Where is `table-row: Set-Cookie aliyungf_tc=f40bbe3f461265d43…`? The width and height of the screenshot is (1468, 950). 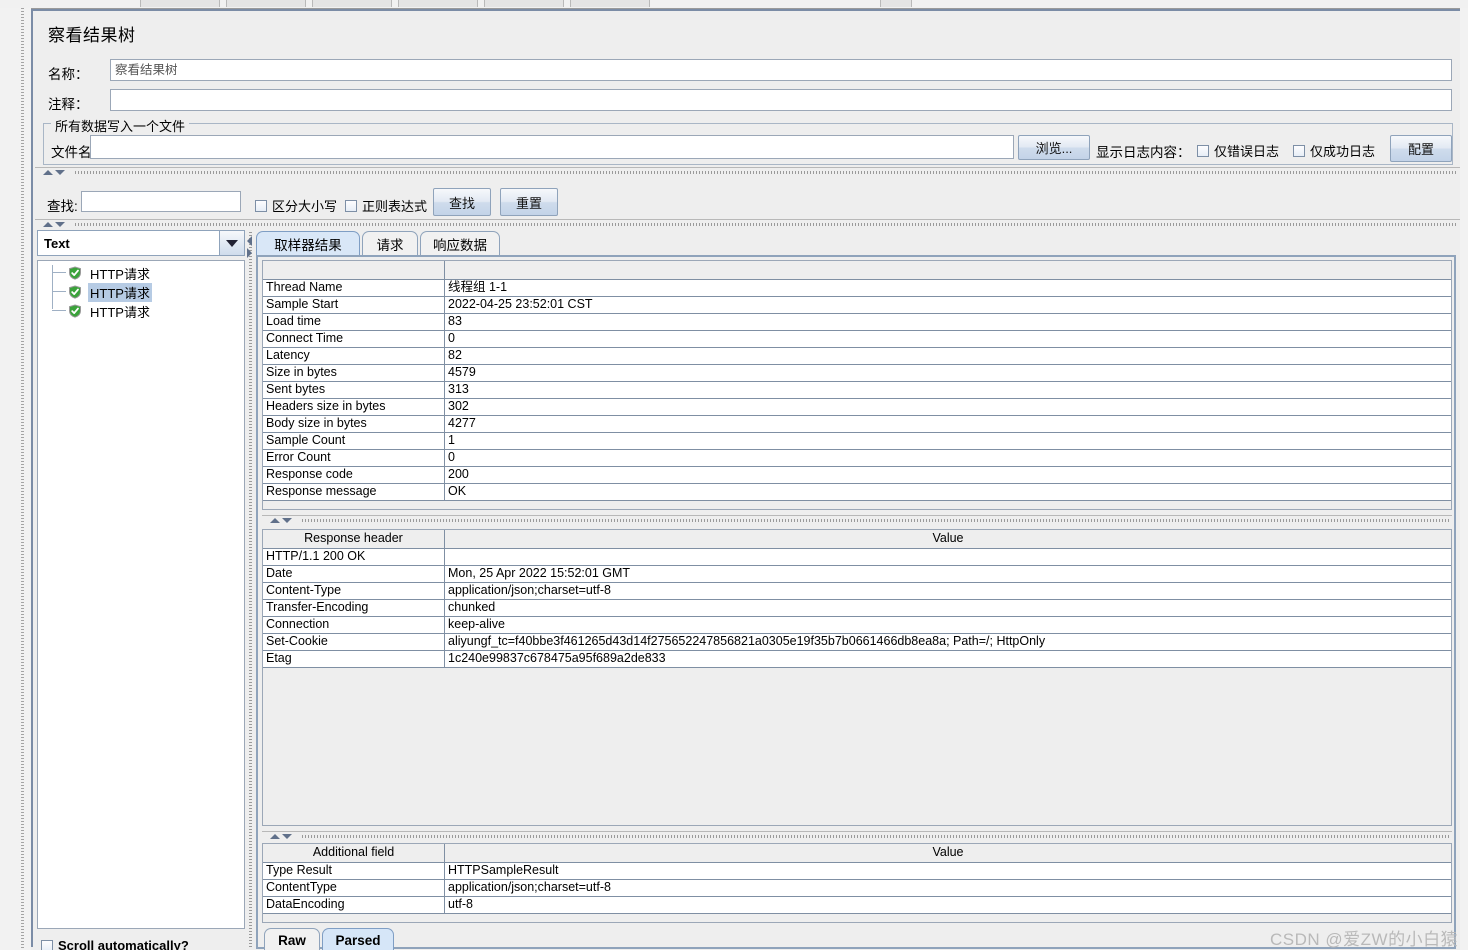 table-row: Set-Cookie aliyungf_tc=f40bbe3f461265d43… is located at coordinates (857, 642).